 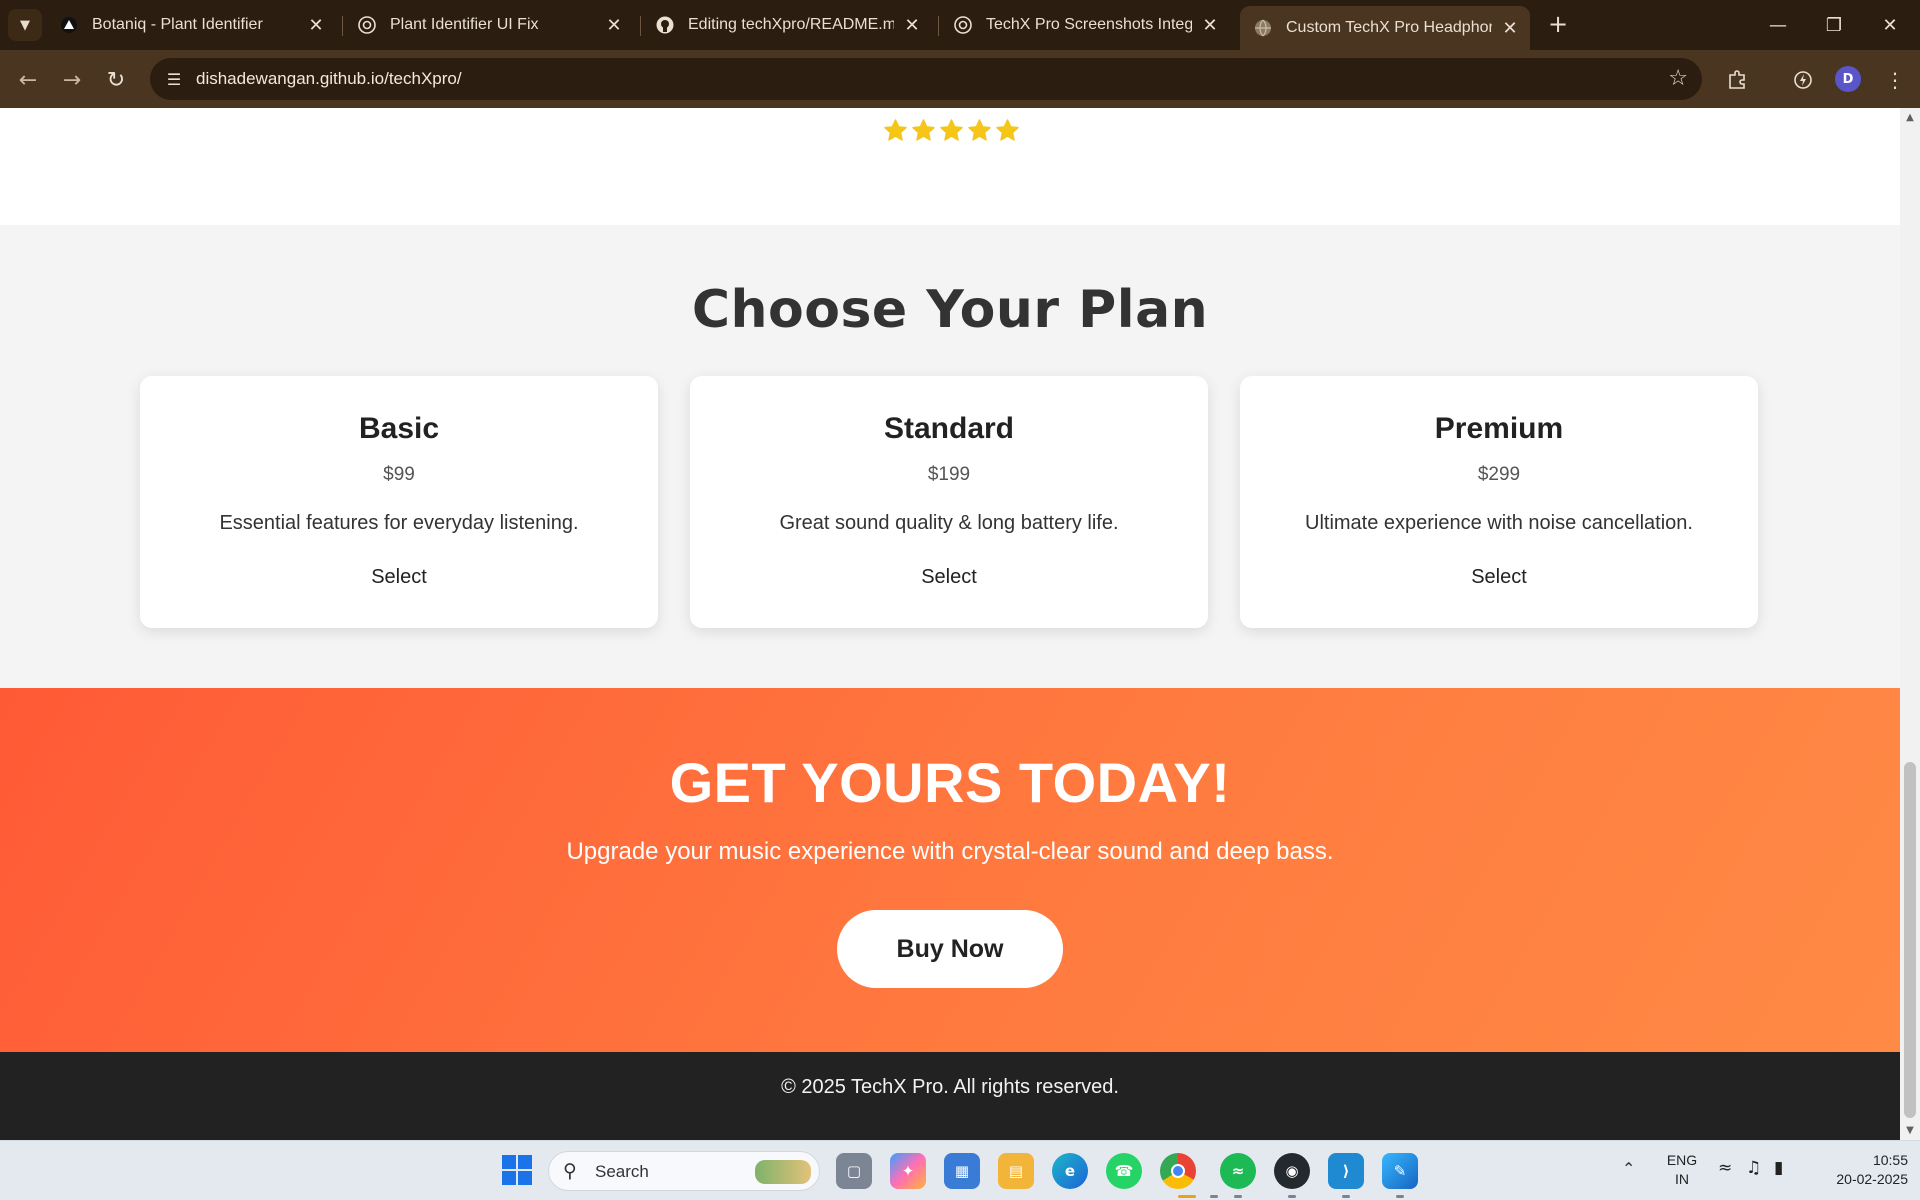 What do you see at coordinates (949, 577) in the screenshot?
I see `select-standard-button: Select` at bounding box center [949, 577].